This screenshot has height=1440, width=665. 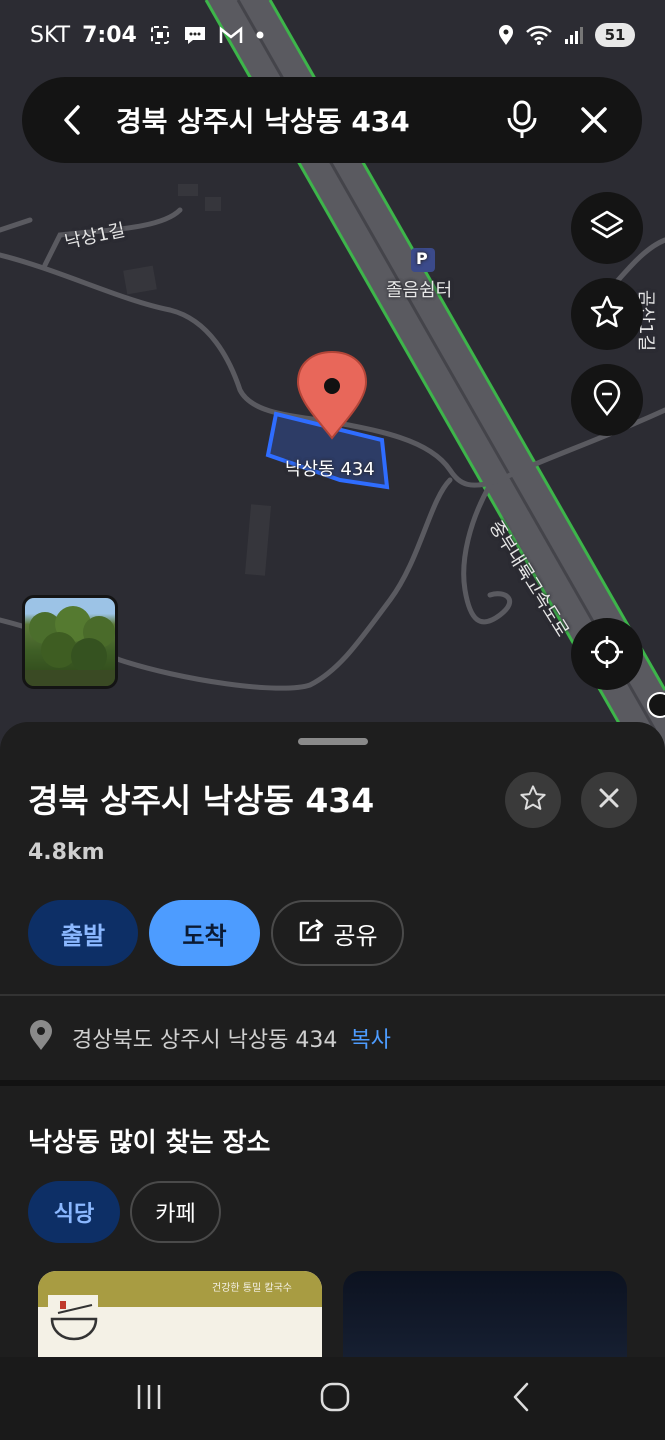 What do you see at coordinates (231, 35) in the screenshot?
I see `gmail-icon` at bounding box center [231, 35].